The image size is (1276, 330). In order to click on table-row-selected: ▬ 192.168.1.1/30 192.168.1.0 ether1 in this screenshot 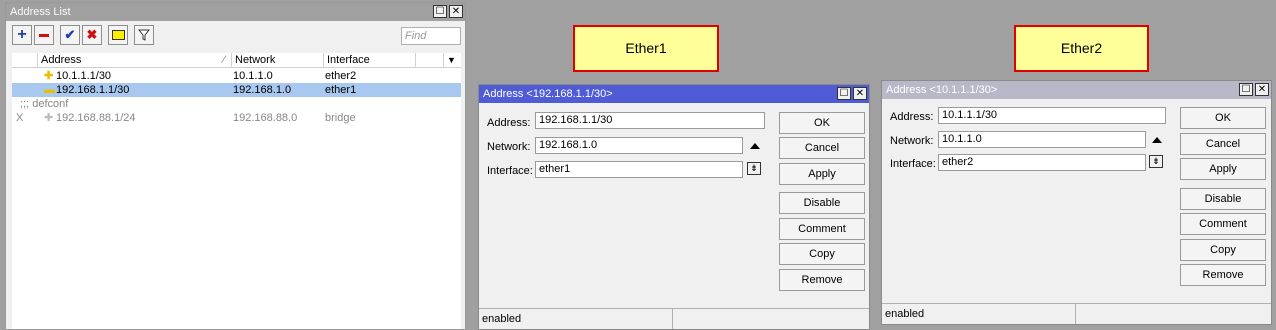, I will do `click(236, 90)`.